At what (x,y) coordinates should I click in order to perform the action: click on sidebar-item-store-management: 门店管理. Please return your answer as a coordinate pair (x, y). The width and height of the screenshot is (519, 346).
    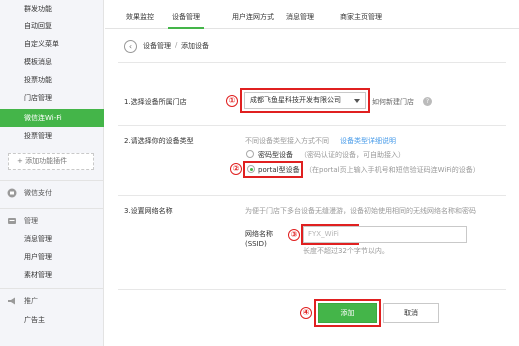
    Looking at the image, I should click on (52, 98).